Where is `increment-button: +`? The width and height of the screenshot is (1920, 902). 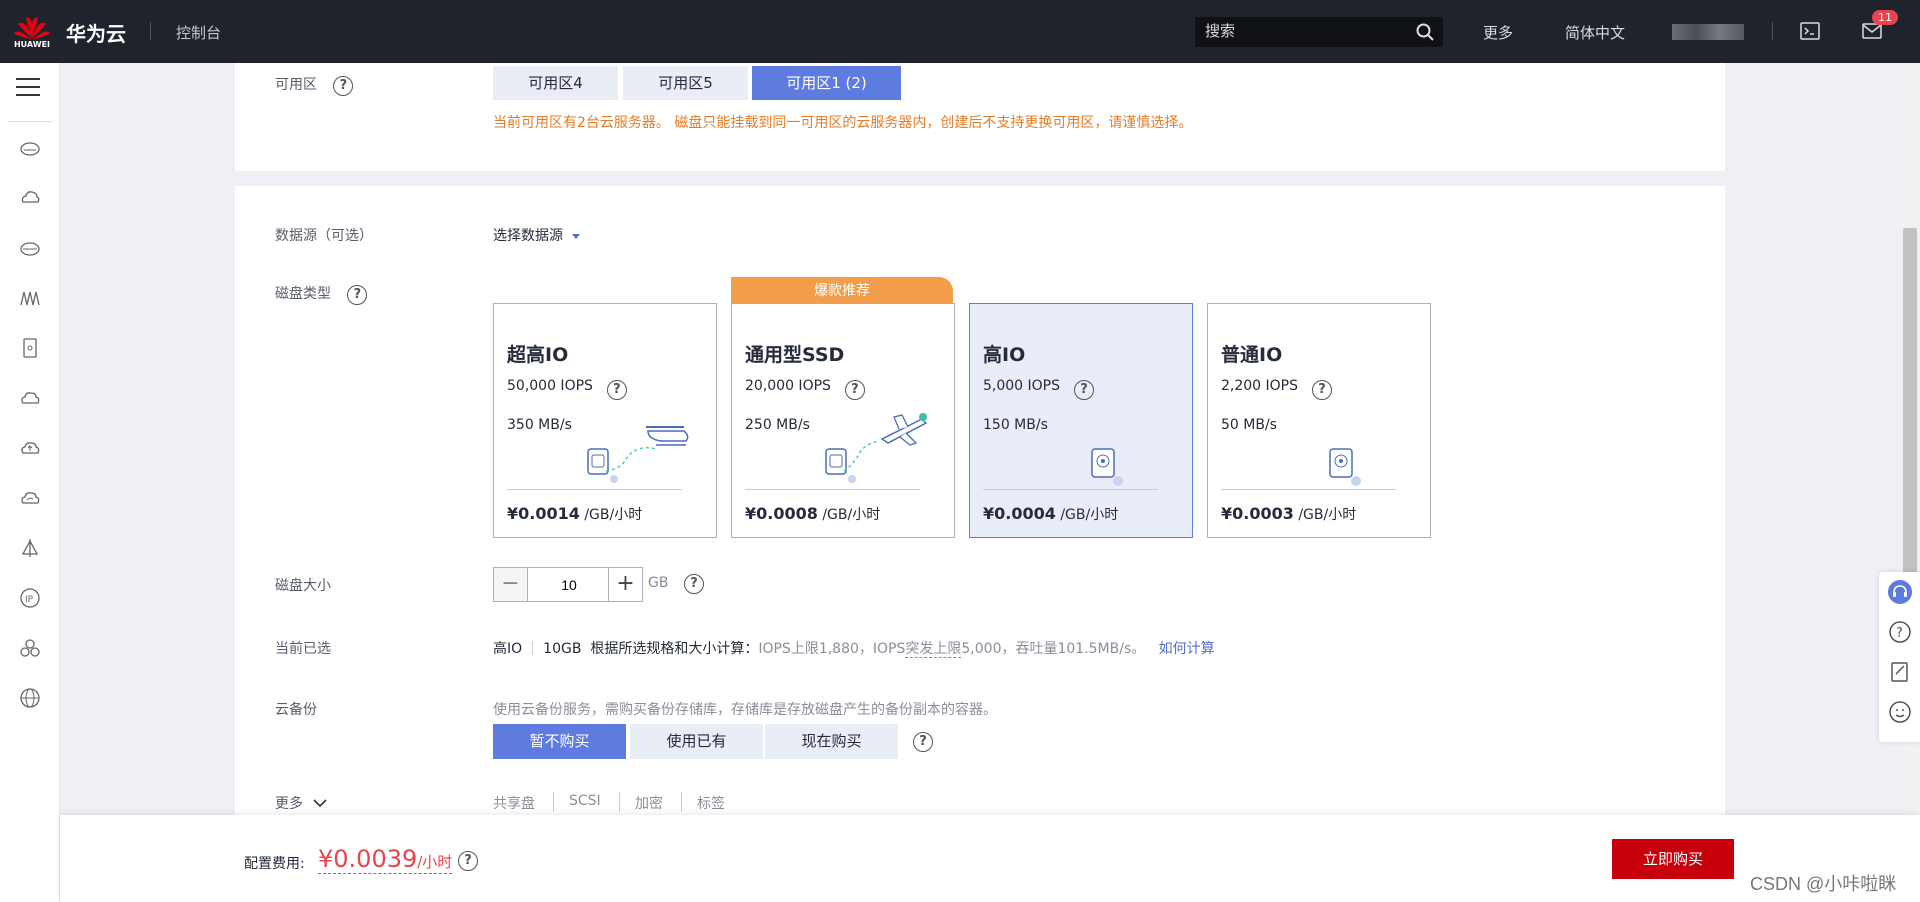 increment-button: + is located at coordinates (625, 584).